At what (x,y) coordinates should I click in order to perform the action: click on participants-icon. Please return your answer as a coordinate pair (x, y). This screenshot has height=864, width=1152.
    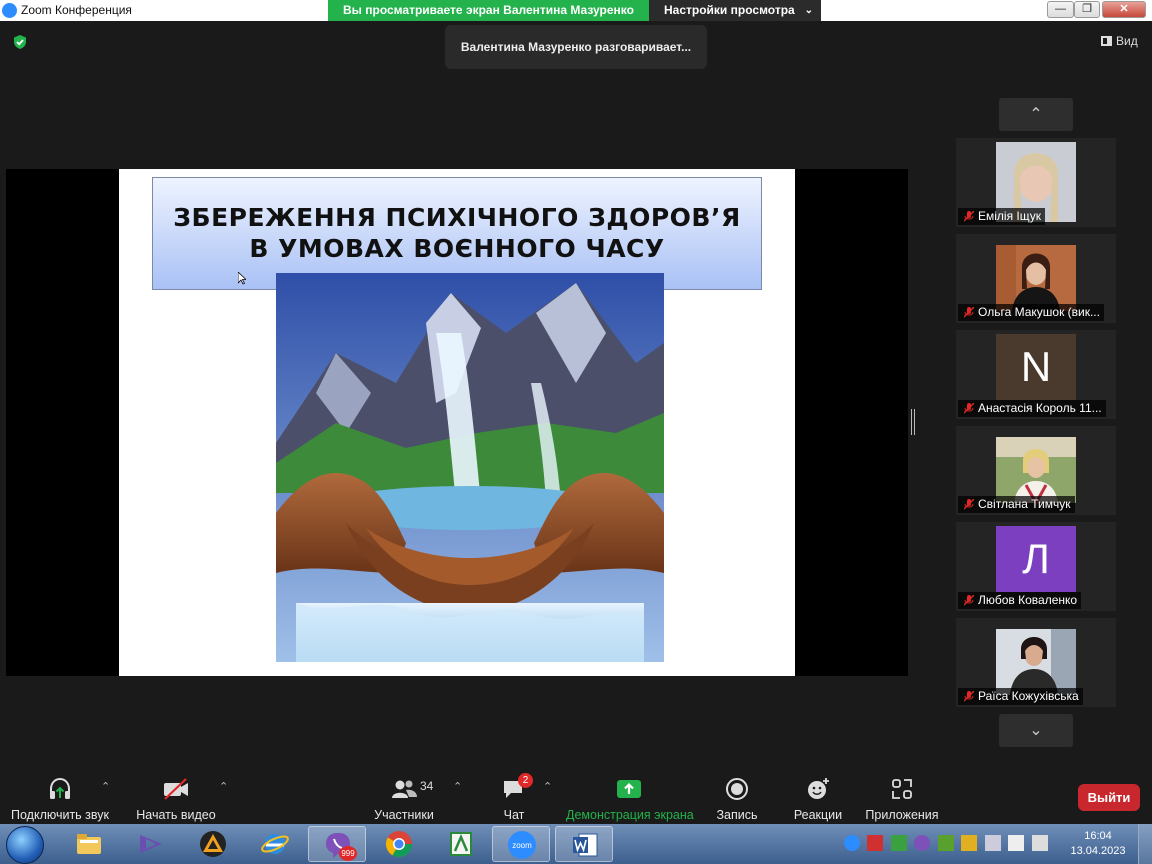
    Looking at the image, I should click on (404, 789).